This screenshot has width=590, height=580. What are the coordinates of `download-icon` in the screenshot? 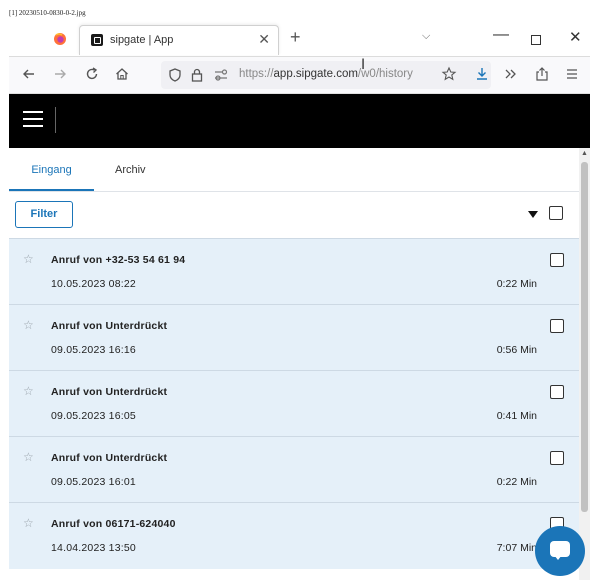 It's located at (482, 74).